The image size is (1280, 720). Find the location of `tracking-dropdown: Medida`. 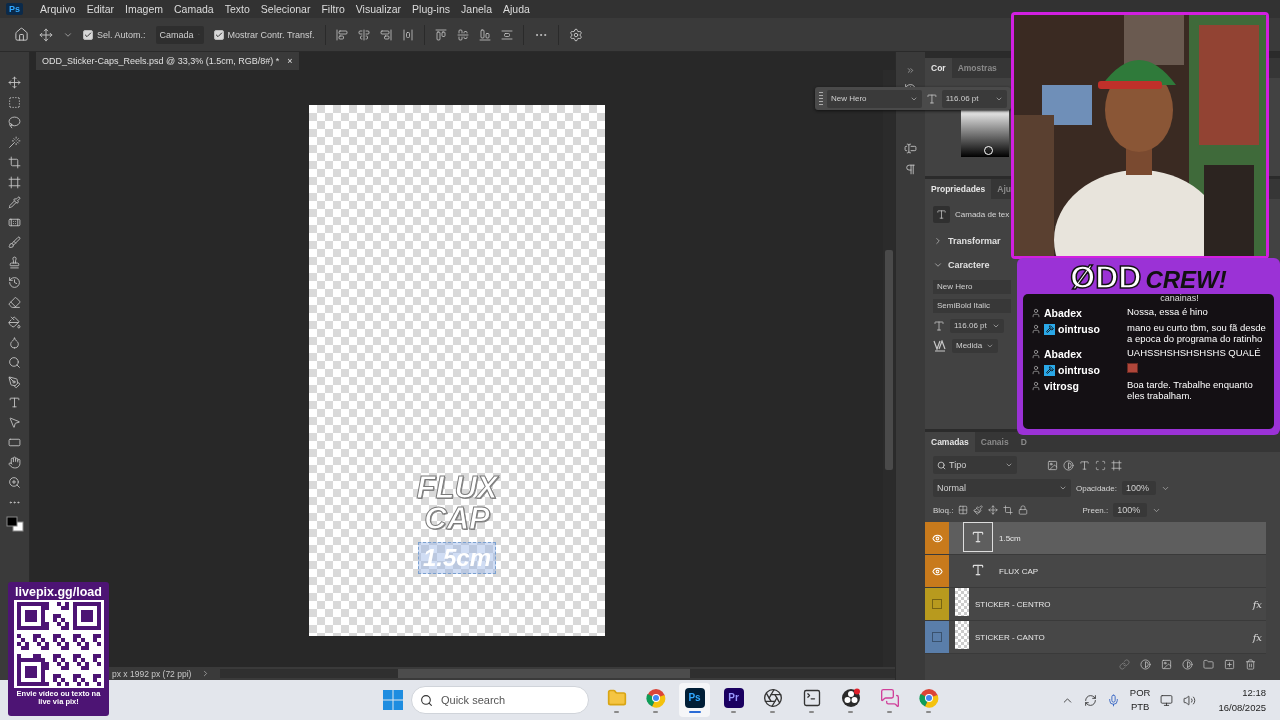

tracking-dropdown: Medida is located at coordinates (975, 345).